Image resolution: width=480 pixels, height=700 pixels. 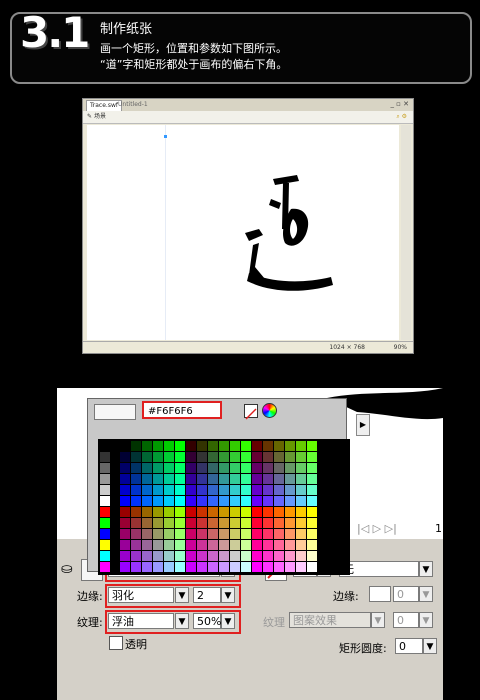 I want to click on swatch-grid, so click(x=224, y=507).